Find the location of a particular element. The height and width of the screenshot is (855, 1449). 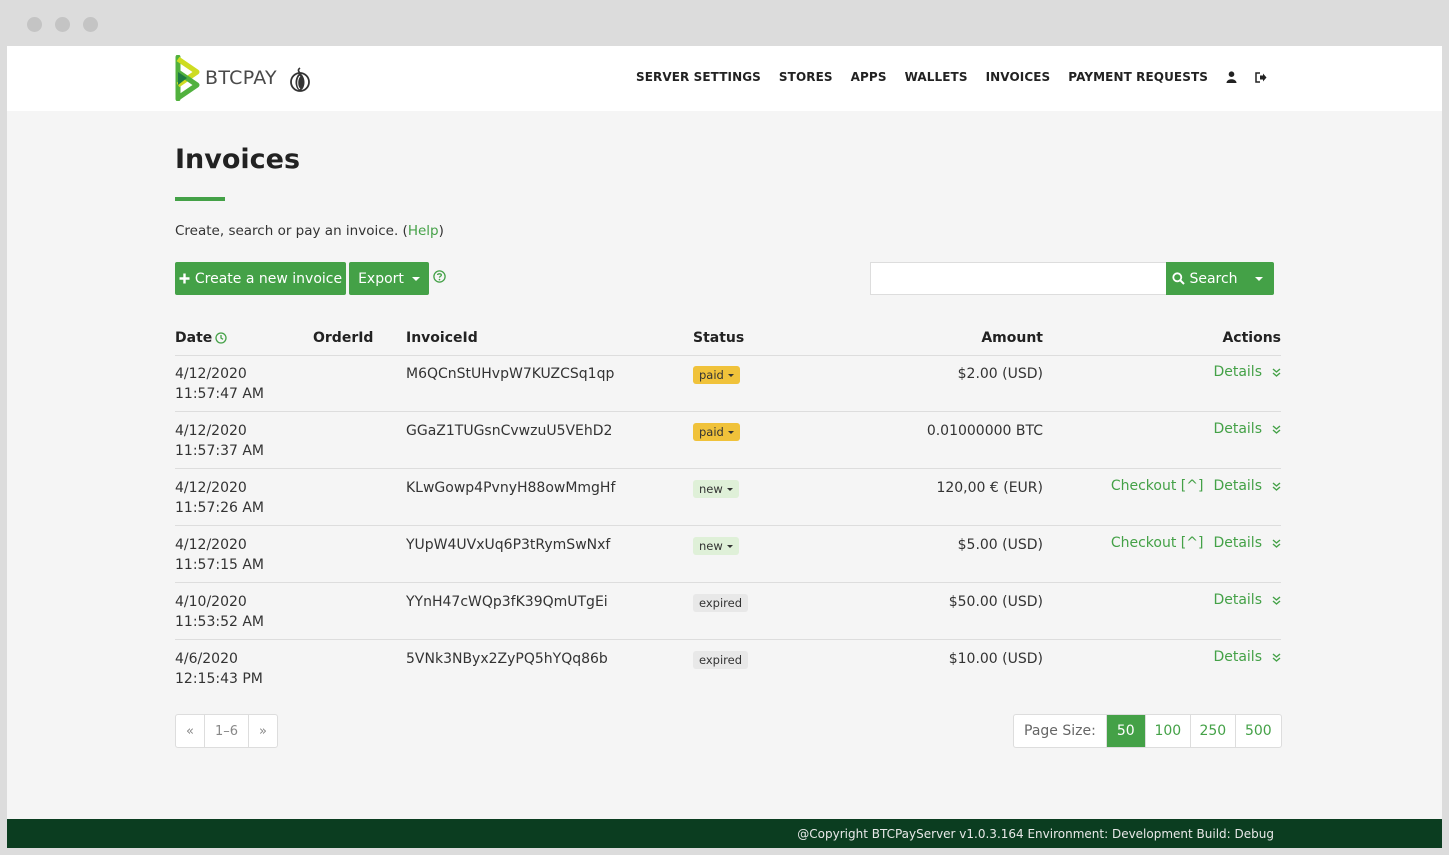

invoice-date: 4/12/2020 11:57:15 AM is located at coordinates (219, 555).